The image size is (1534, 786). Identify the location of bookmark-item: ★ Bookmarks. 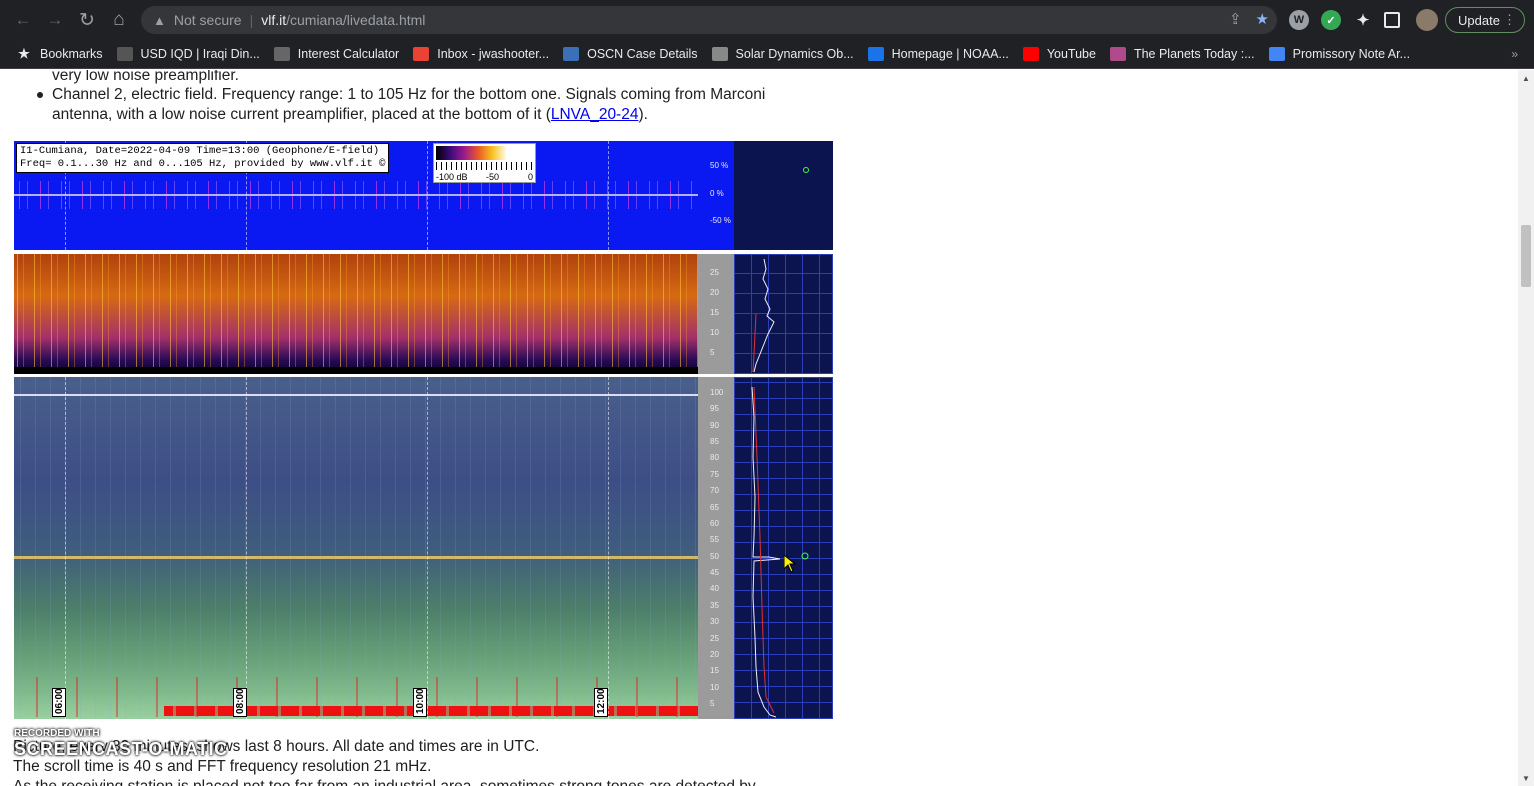
(59, 53).